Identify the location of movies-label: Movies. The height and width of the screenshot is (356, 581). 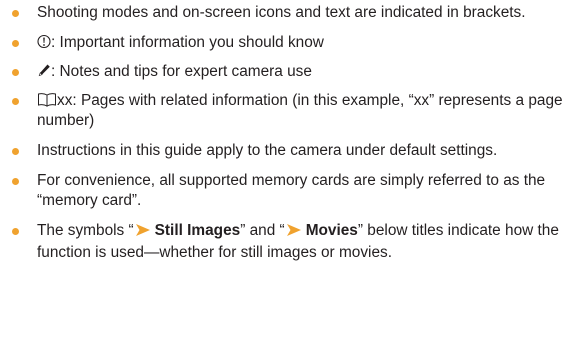
(331, 230).